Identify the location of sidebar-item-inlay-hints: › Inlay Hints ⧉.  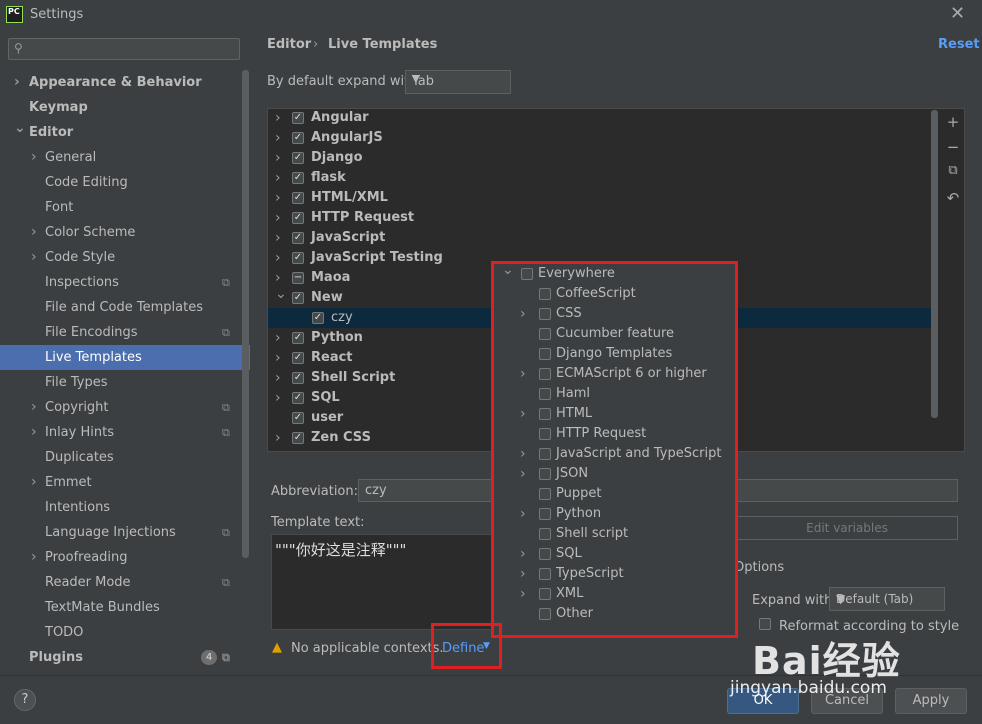
(125, 432).